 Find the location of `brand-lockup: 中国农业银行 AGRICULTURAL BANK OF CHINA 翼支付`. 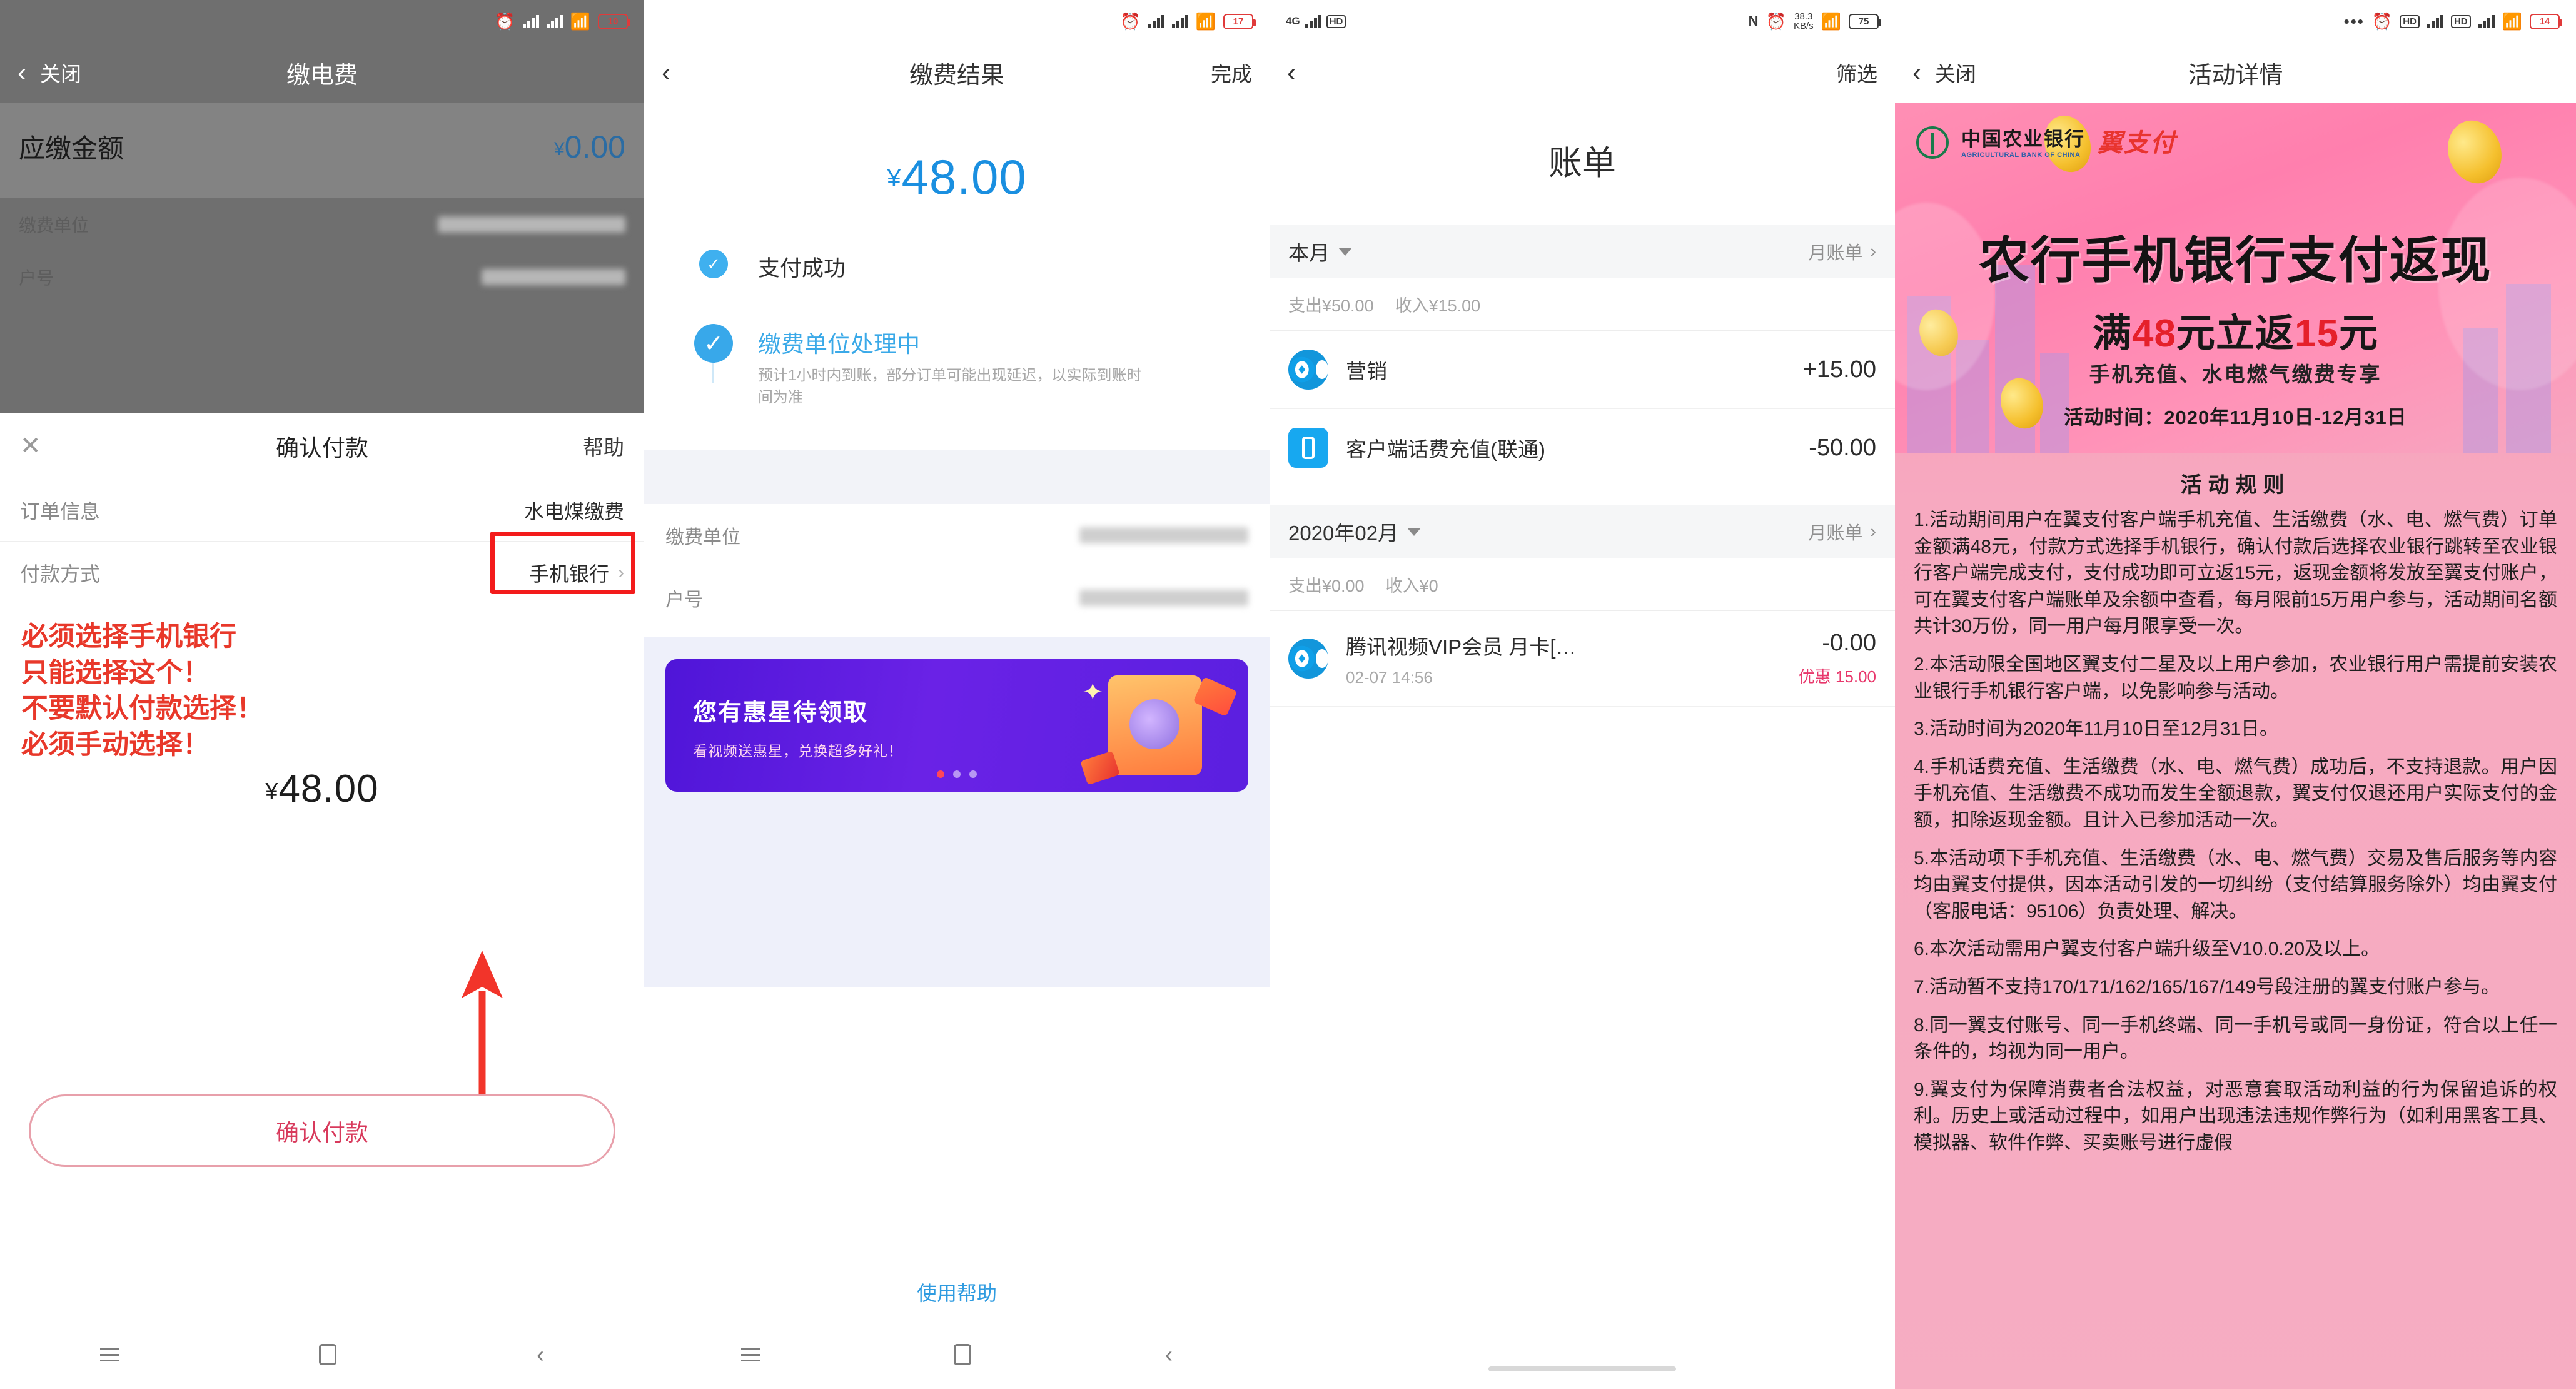

brand-lockup: 中国农业银行 AGRICULTURAL BANK OF CHINA 翼支付 is located at coordinates (2046, 141).